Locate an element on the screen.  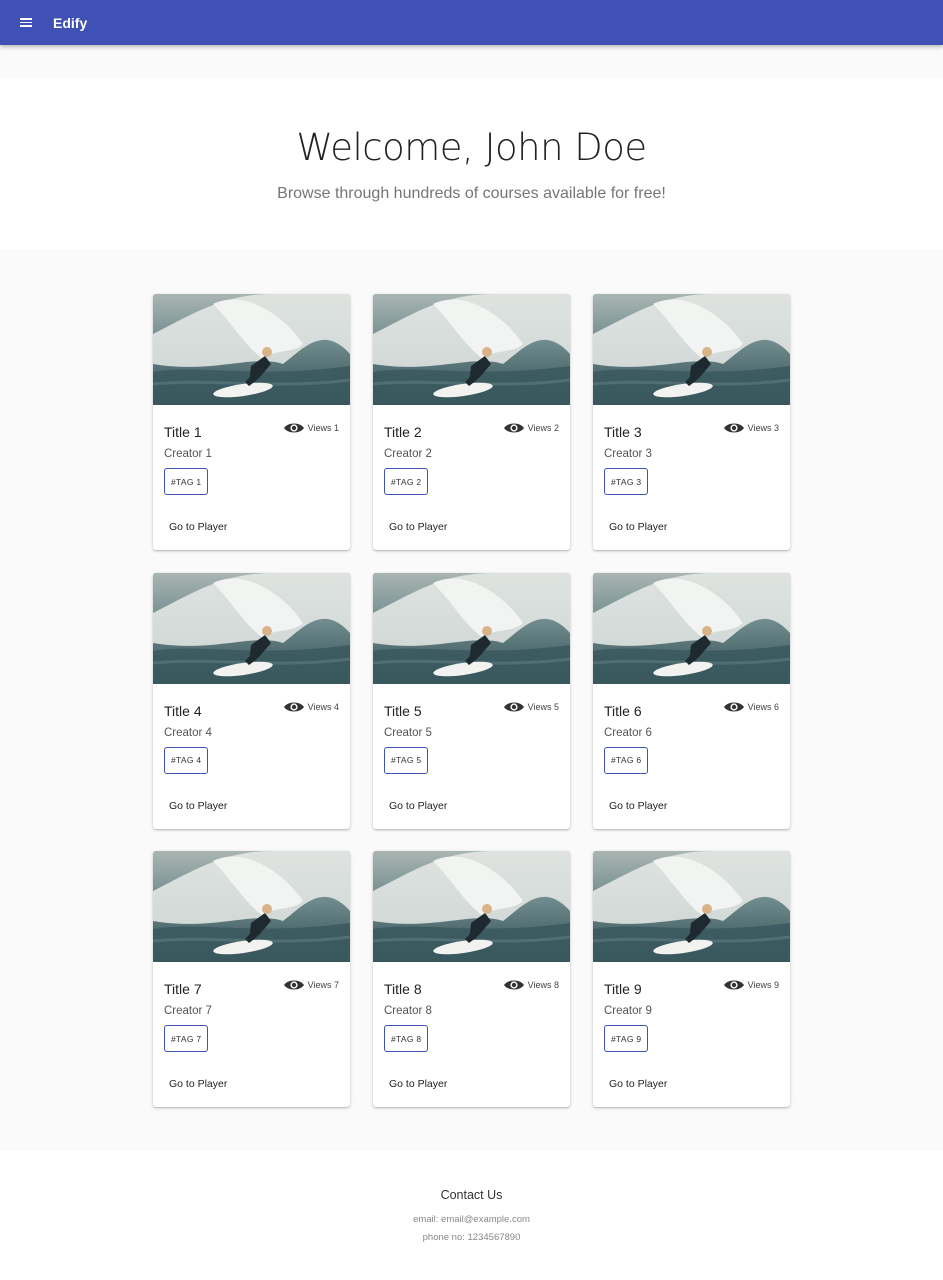
views-counter: Views 8 is located at coordinates (531, 985).